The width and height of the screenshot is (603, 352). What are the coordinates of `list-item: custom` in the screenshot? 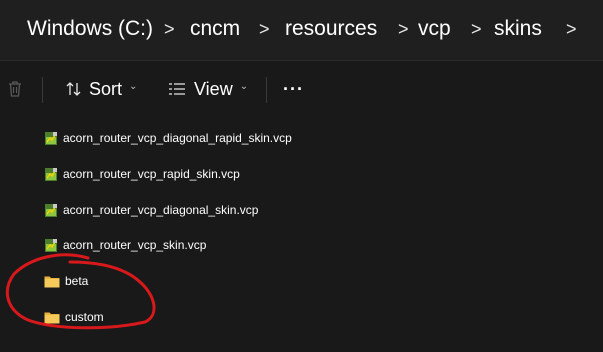 It's located at (74, 317).